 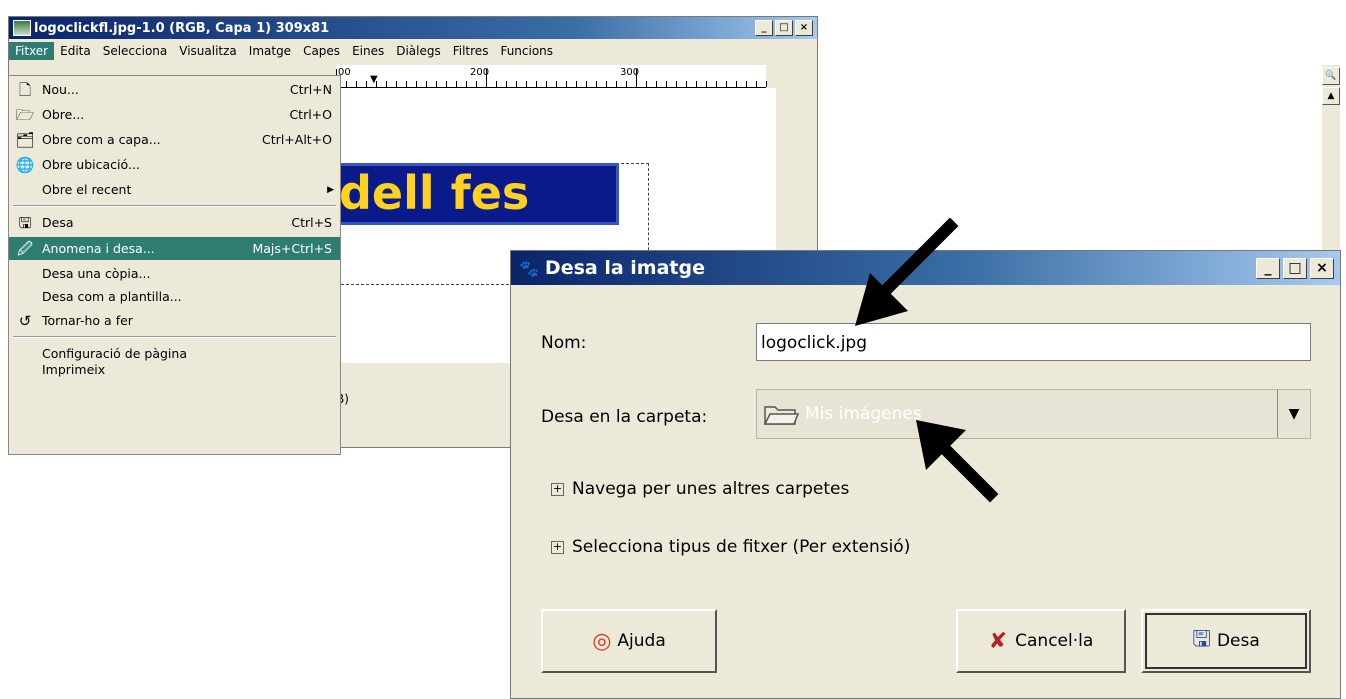 What do you see at coordinates (321, 51) in the screenshot?
I see `menu-capes: Capes` at bounding box center [321, 51].